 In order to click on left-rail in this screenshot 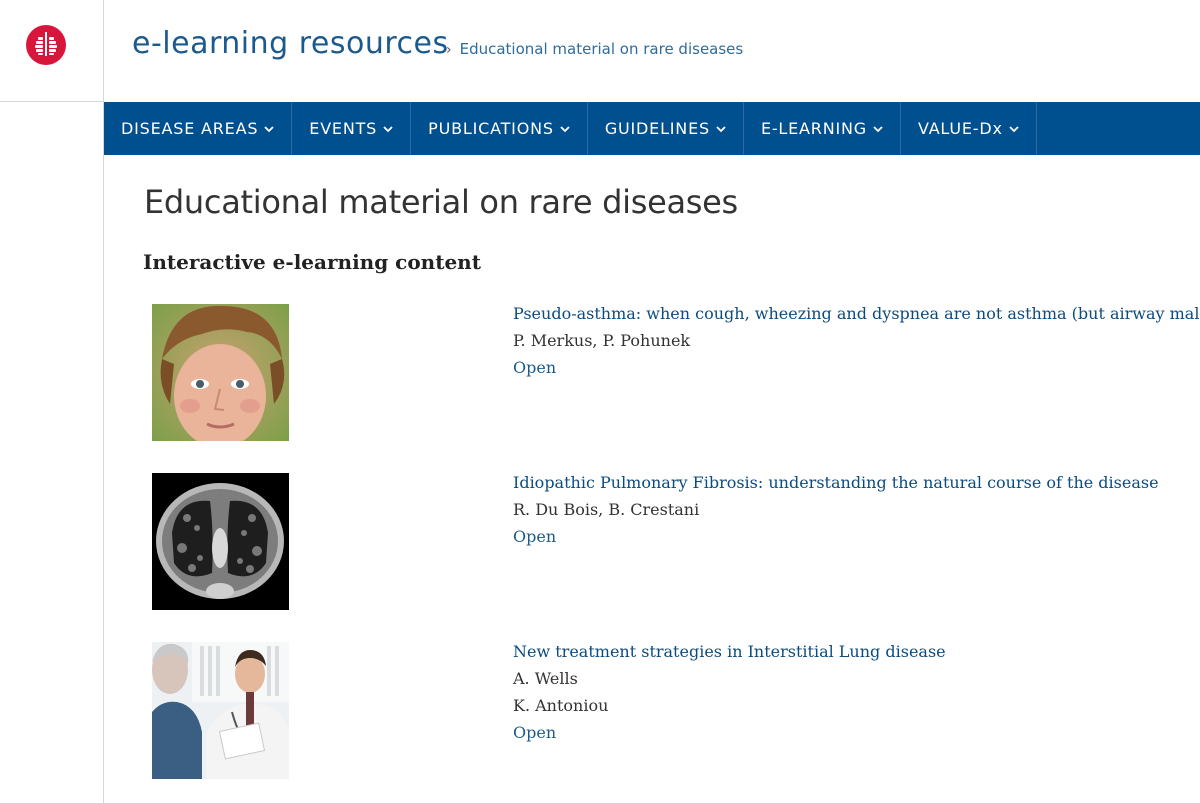, I will do `click(52, 401)`.